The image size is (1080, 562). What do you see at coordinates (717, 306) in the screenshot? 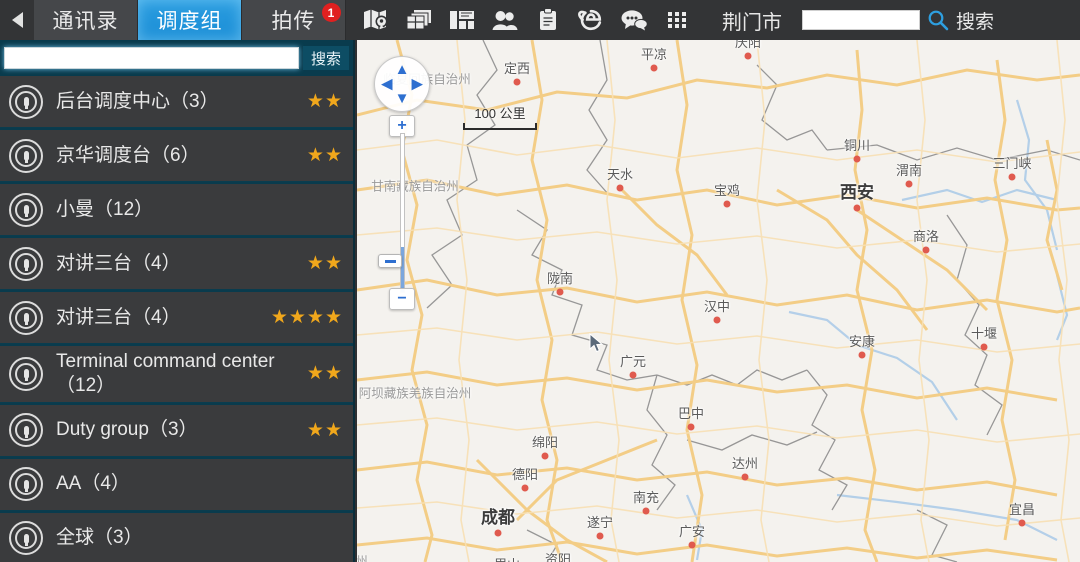
I see `city-label: 汉中` at bounding box center [717, 306].